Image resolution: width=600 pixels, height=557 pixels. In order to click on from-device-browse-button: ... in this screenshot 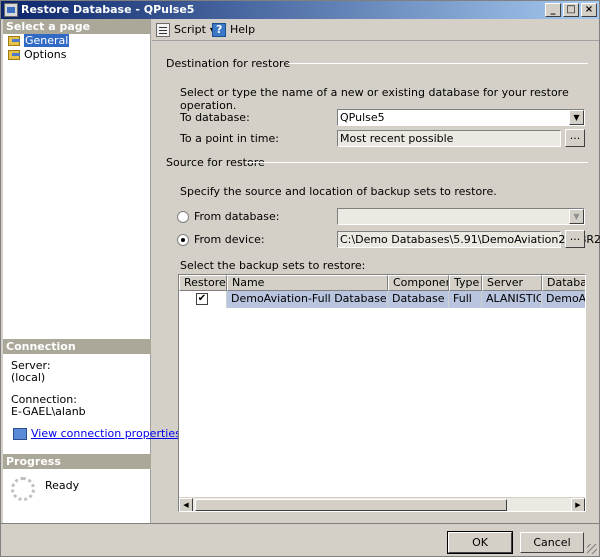, I will do `click(575, 239)`.